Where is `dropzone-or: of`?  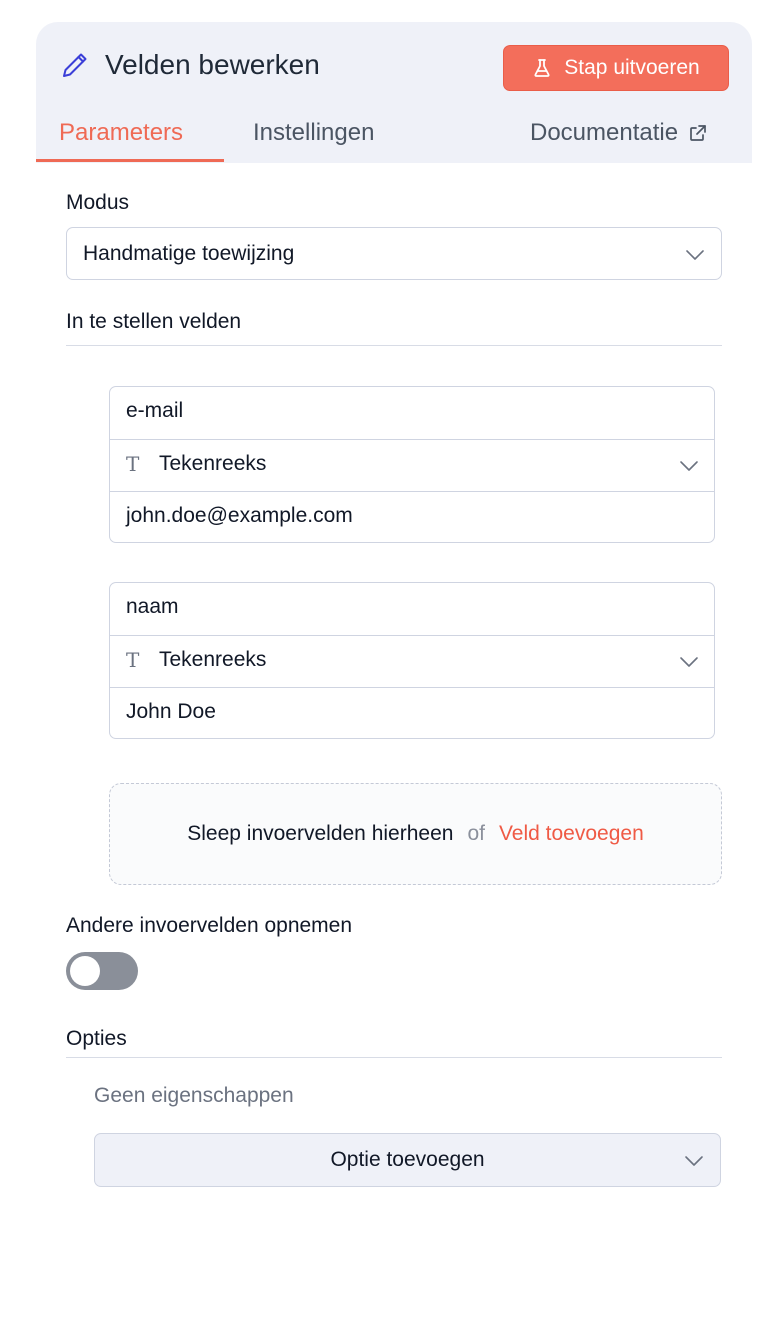
dropzone-or: of is located at coordinates (476, 833).